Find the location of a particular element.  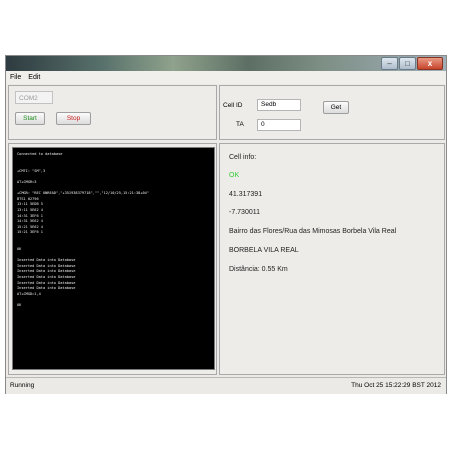

start-label: Start is located at coordinates (30, 118).